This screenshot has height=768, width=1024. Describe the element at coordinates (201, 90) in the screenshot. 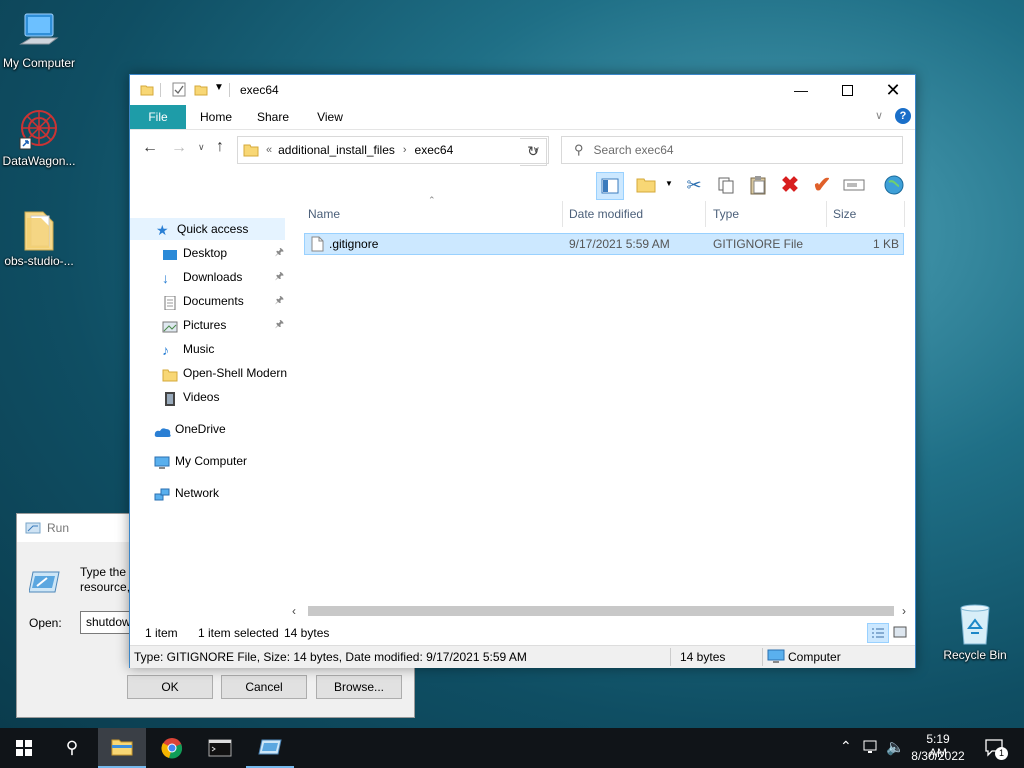

I see `new-folder-icon` at that location.